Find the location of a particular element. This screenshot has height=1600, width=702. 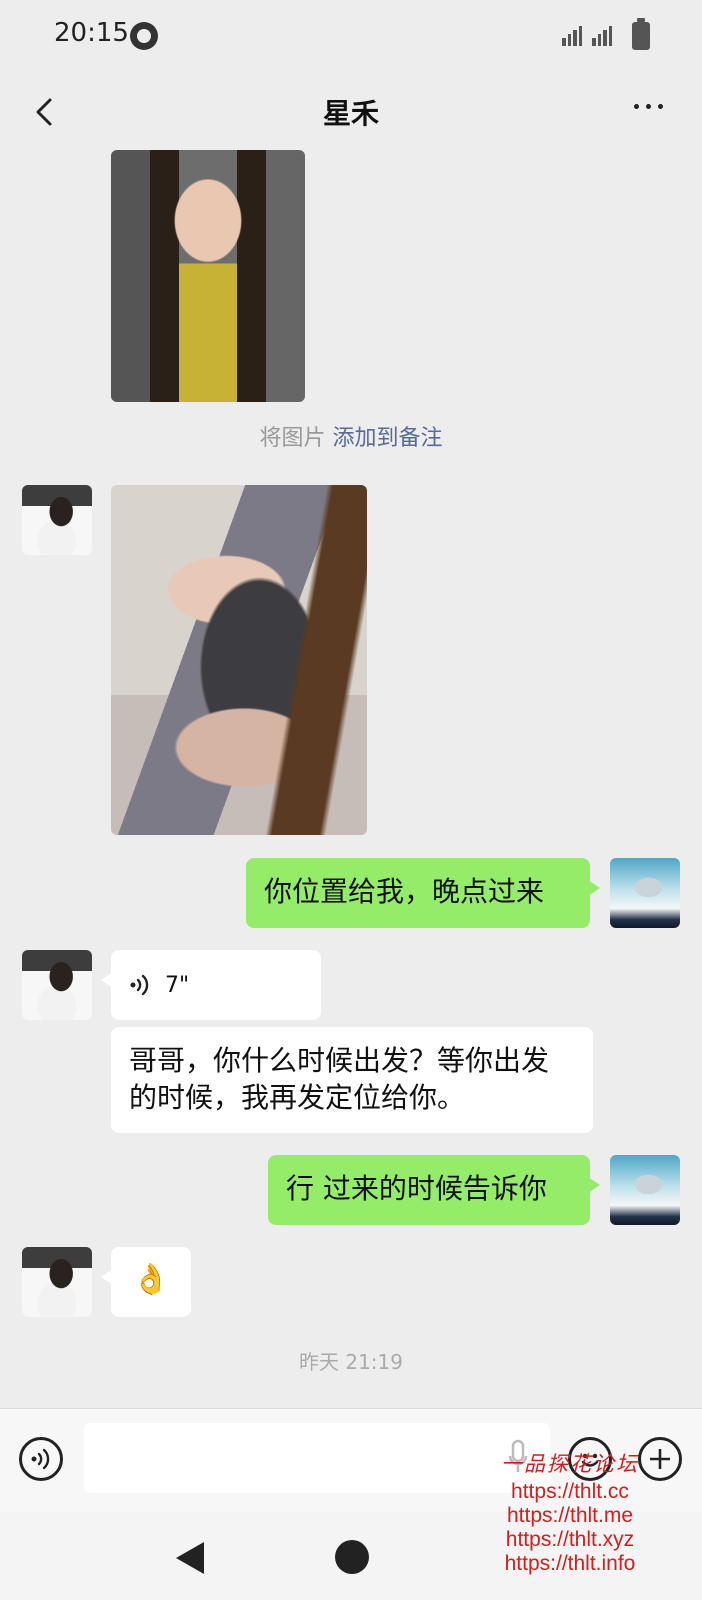

status-bar: 20:15 is located at coordinates (351, 36).